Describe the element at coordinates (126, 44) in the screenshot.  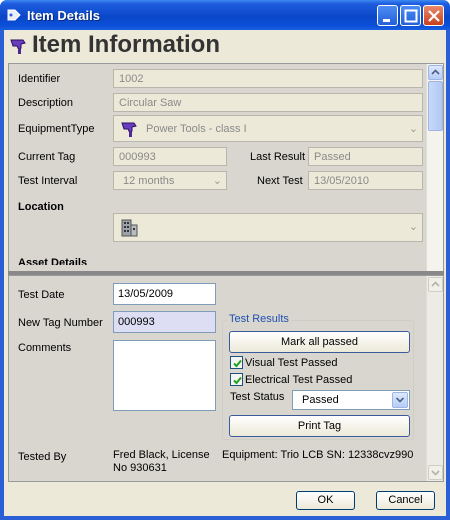
I see `page-title: Item Information` at that location.